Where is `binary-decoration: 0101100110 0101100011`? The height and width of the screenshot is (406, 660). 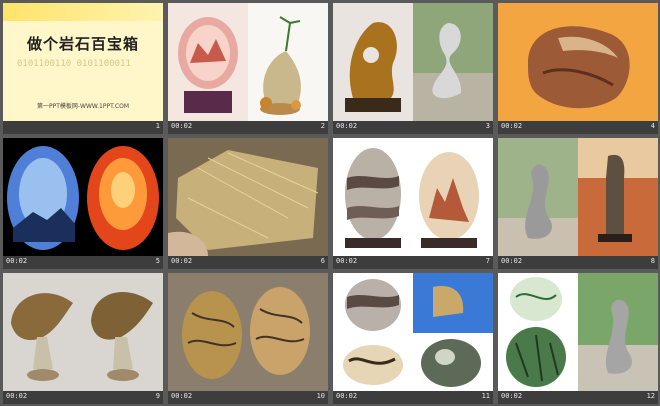 binary-decoration: 0101100110 0101100011 is located at coordinates (74, 64).